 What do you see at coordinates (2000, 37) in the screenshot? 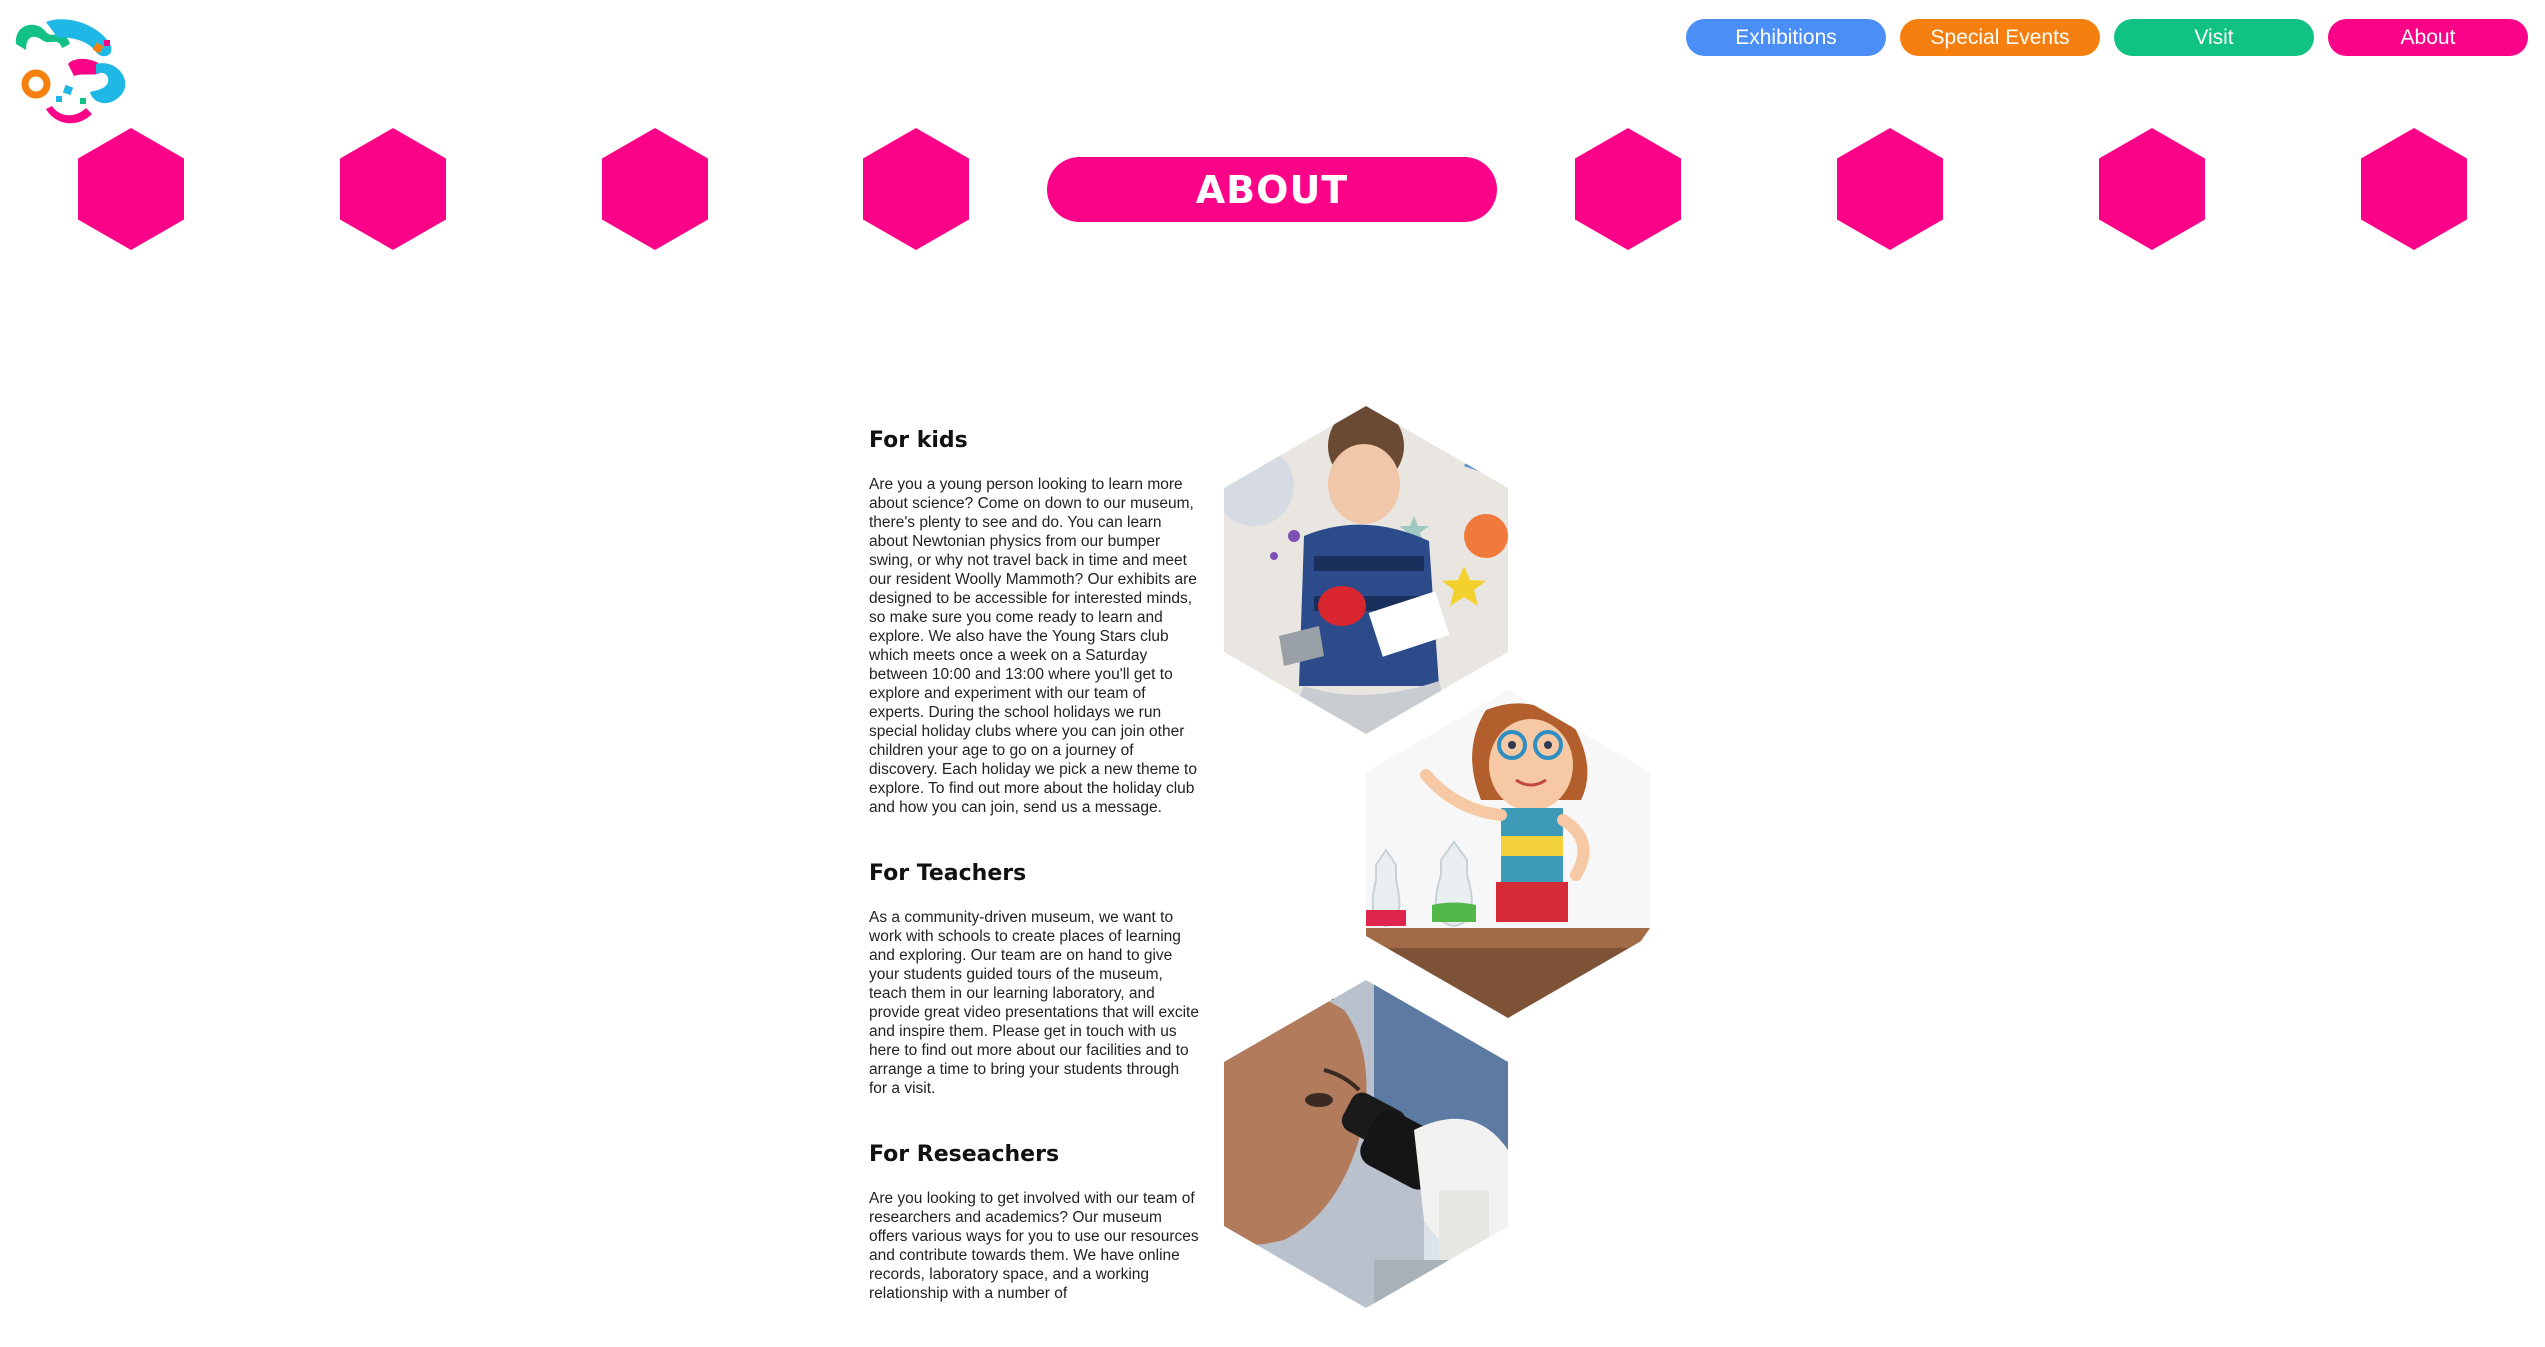
I see `nav-special-events: Special Events` at bounding box center [2000, 37].